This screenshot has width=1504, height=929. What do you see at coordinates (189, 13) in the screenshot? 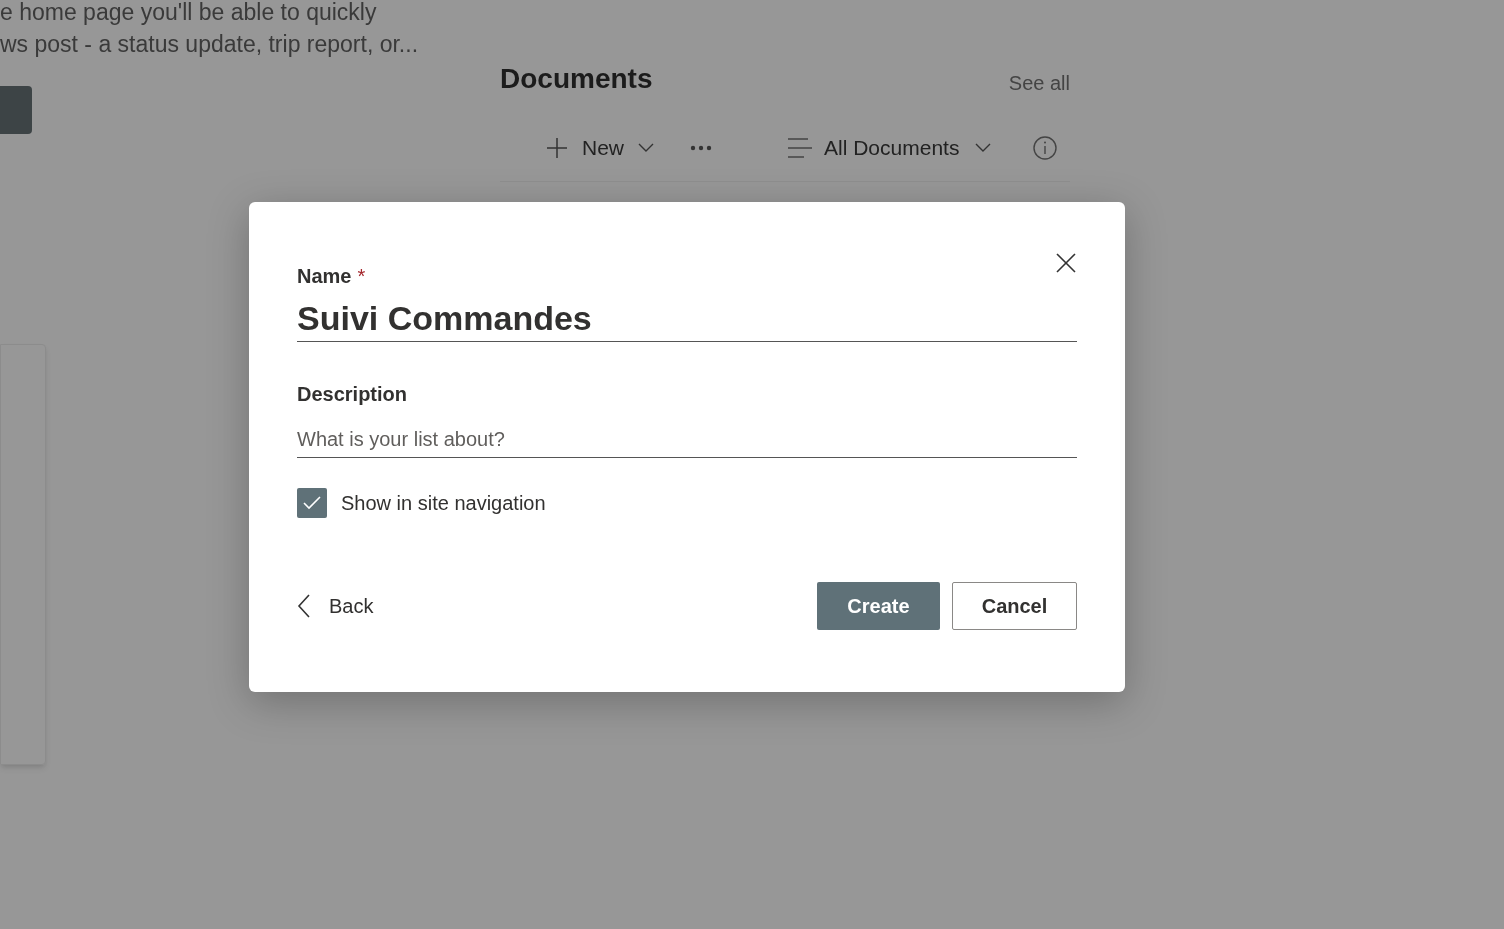
I see `news-text: e home page you'll be able to quickly` at bounding box center [189, 13].